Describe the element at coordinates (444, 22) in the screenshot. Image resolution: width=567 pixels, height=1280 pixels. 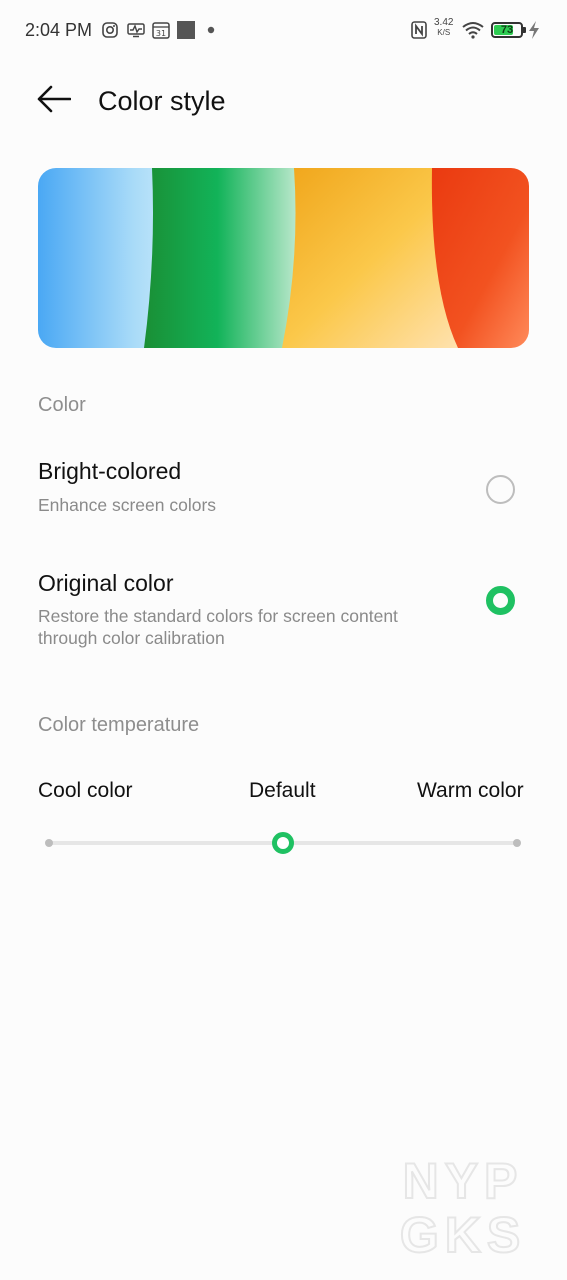
I see `network-speed-value: 3.42` at that location.